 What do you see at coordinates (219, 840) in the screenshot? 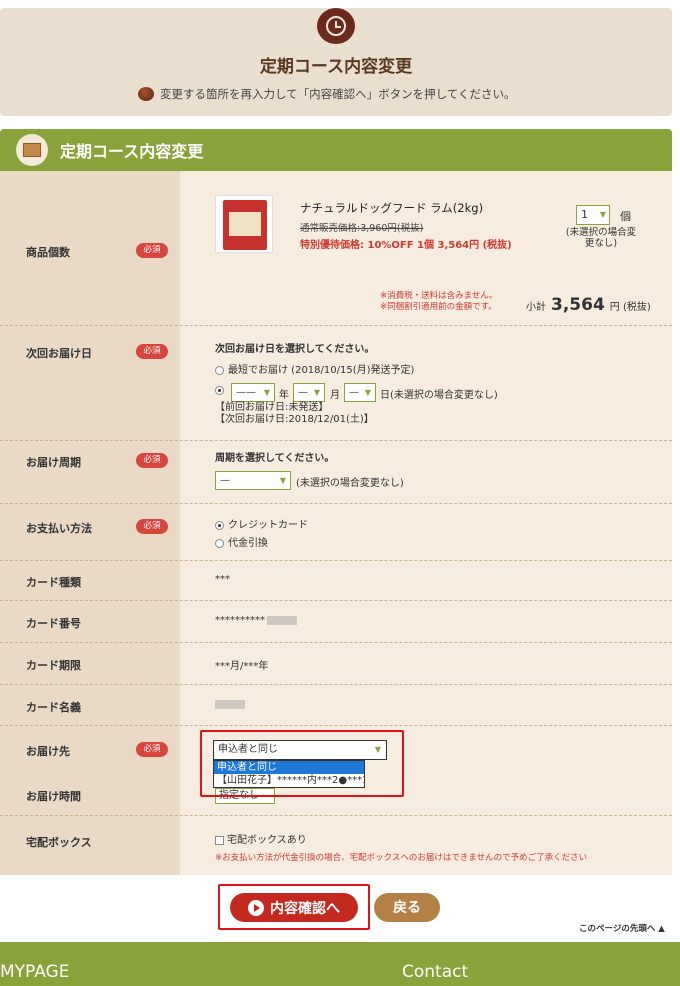
I see `delivery-box-checkbox` at bounding box center [219, 840].